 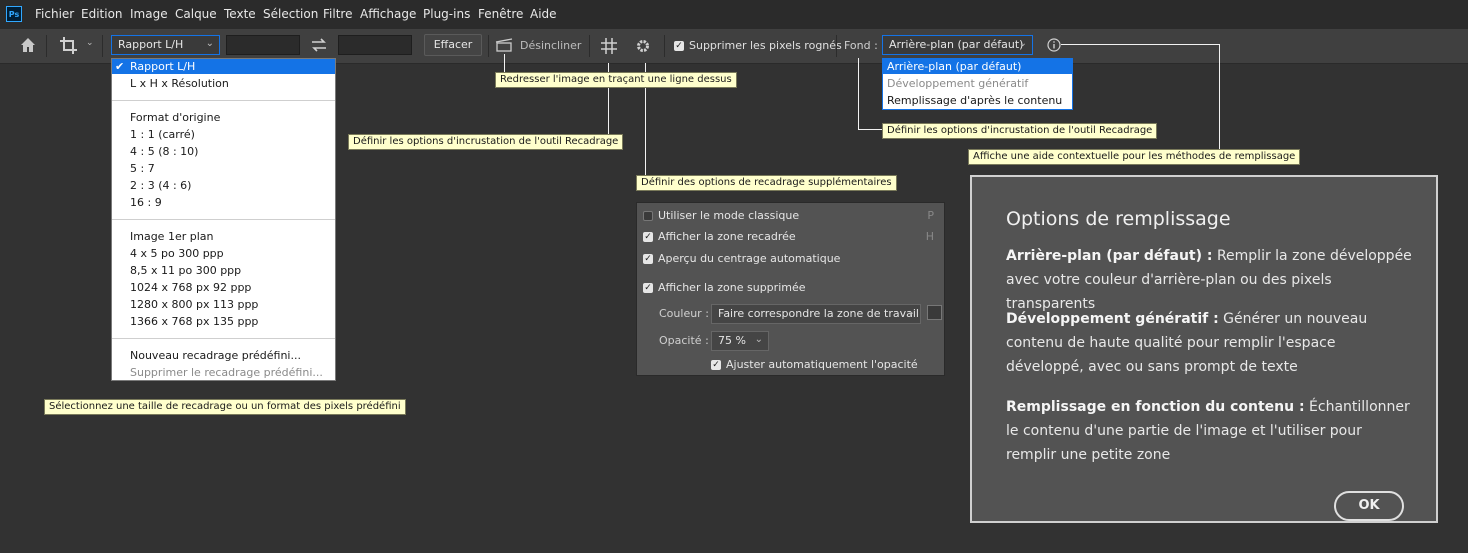 What do you see at coordinates (319, 45) in the screenshot?
I see `swap-icon` at bounding box center [319, 45].